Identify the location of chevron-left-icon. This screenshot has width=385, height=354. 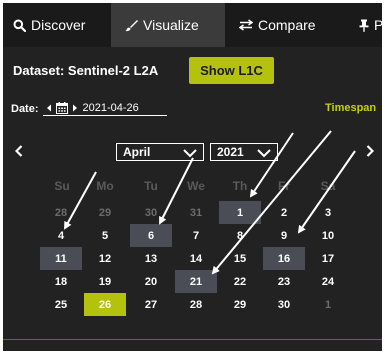
(18, 151).